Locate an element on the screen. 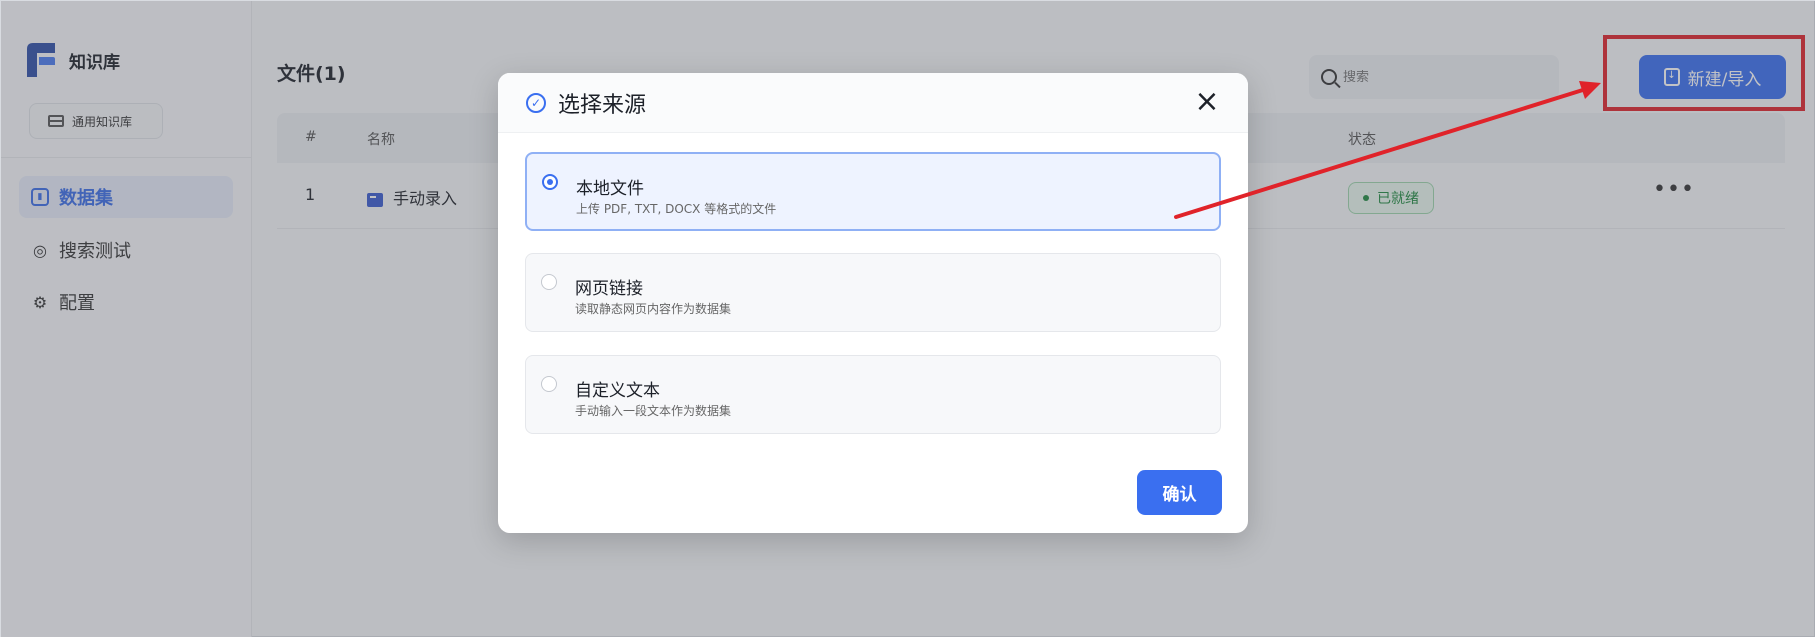  option-title: 本地文件 is located at coordinates (610, 189).